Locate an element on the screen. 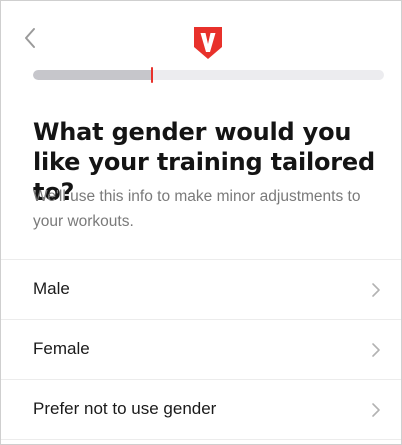  header is located at coordinates (201, 33).